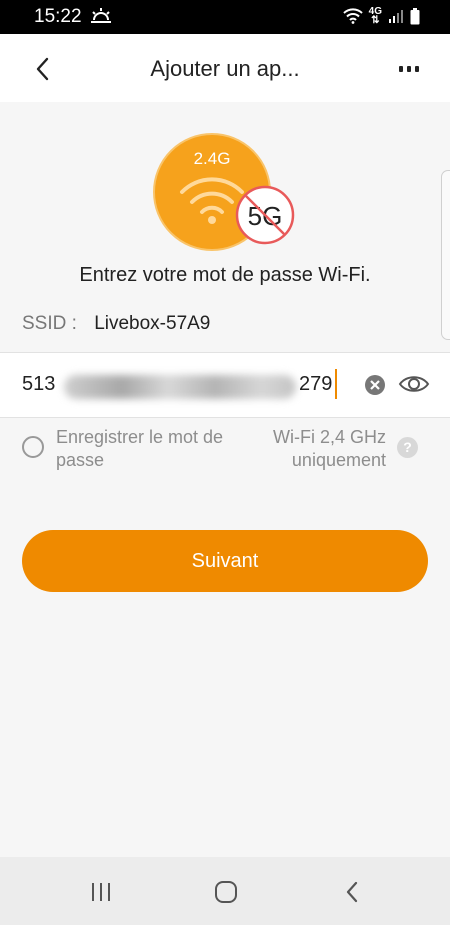 The height and width of the screenshot is (925, 450). What do you see at coordinates (58, 16) in the screenshot?
I see `status-time: 15:22` at bounding box center [58, 16].